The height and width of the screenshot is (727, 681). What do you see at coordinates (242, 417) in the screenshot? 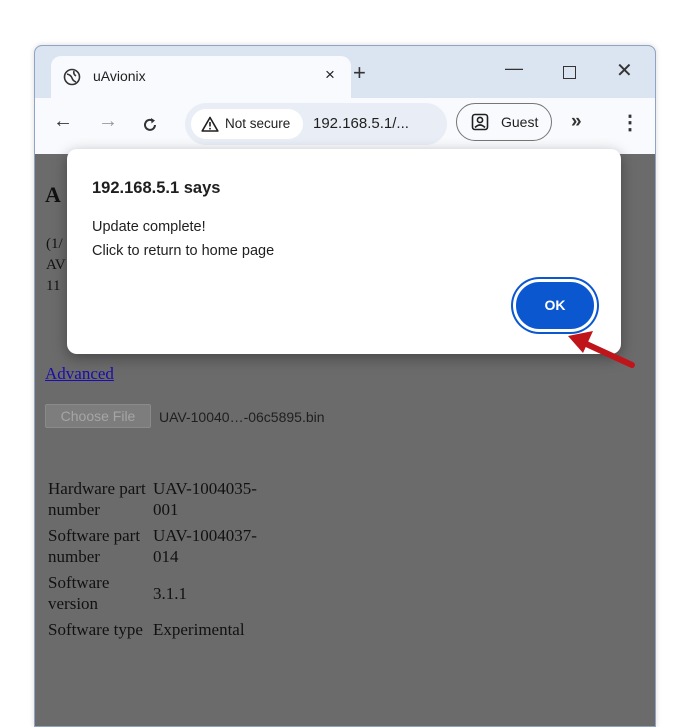
I see `selected-file-name: UAV-10040…-06c5895.bin` at bounding box center [242, 417].